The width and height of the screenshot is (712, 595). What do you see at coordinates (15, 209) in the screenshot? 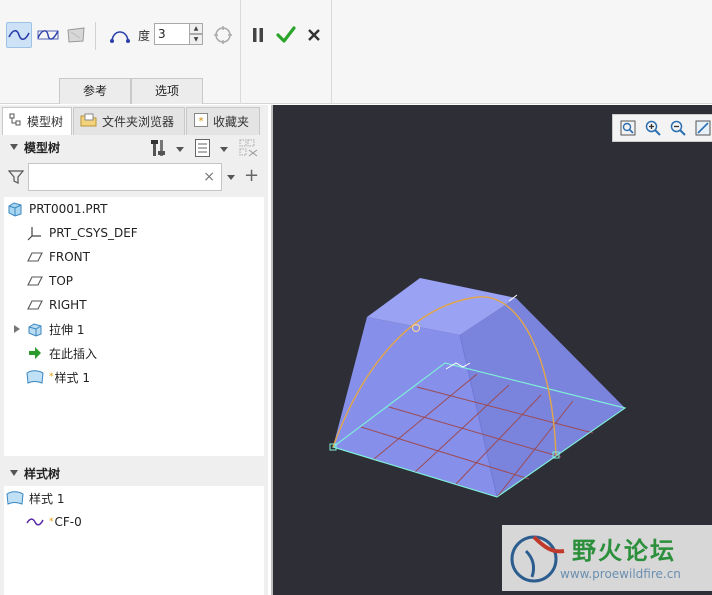
I see `part-icon` at bounding box center [15, 209].